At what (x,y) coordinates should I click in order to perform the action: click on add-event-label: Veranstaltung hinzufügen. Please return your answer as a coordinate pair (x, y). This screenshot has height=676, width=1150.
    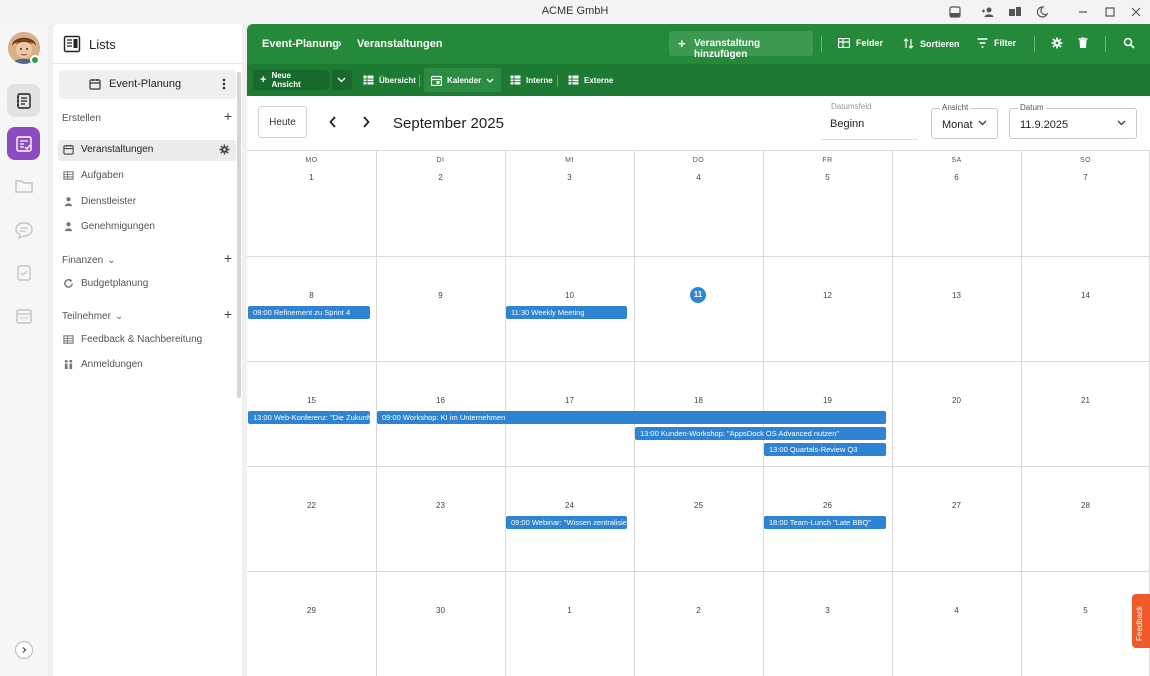
    Looking at the image, I should click on (727, 49).